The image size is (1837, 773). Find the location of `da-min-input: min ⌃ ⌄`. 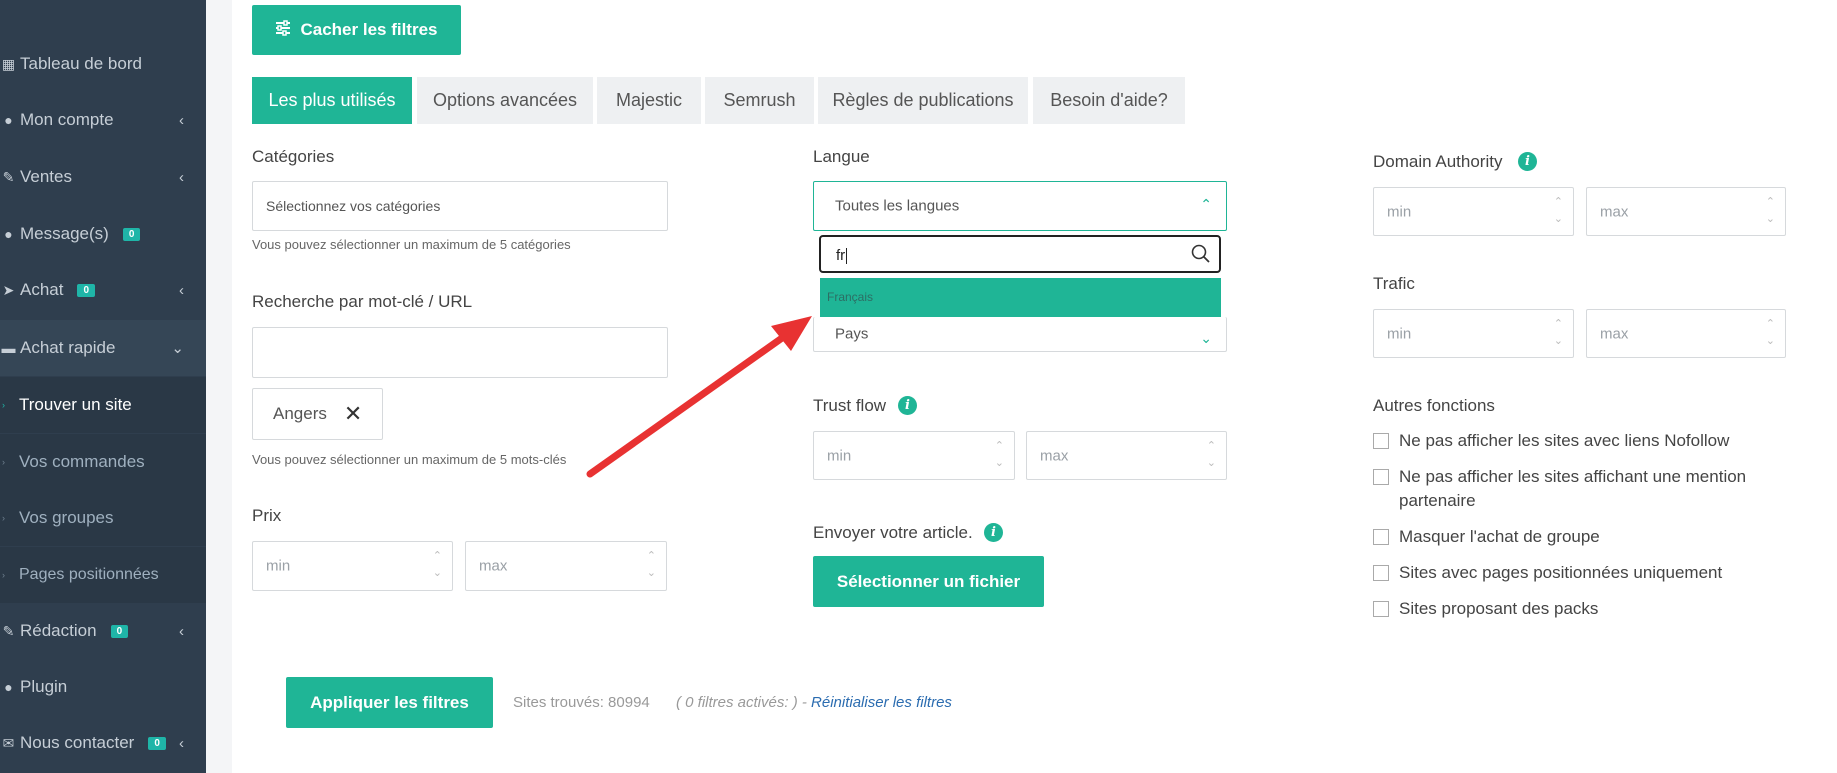

da-min-input: min ⌃ ⌄ is located at coordinates (1473, 211).